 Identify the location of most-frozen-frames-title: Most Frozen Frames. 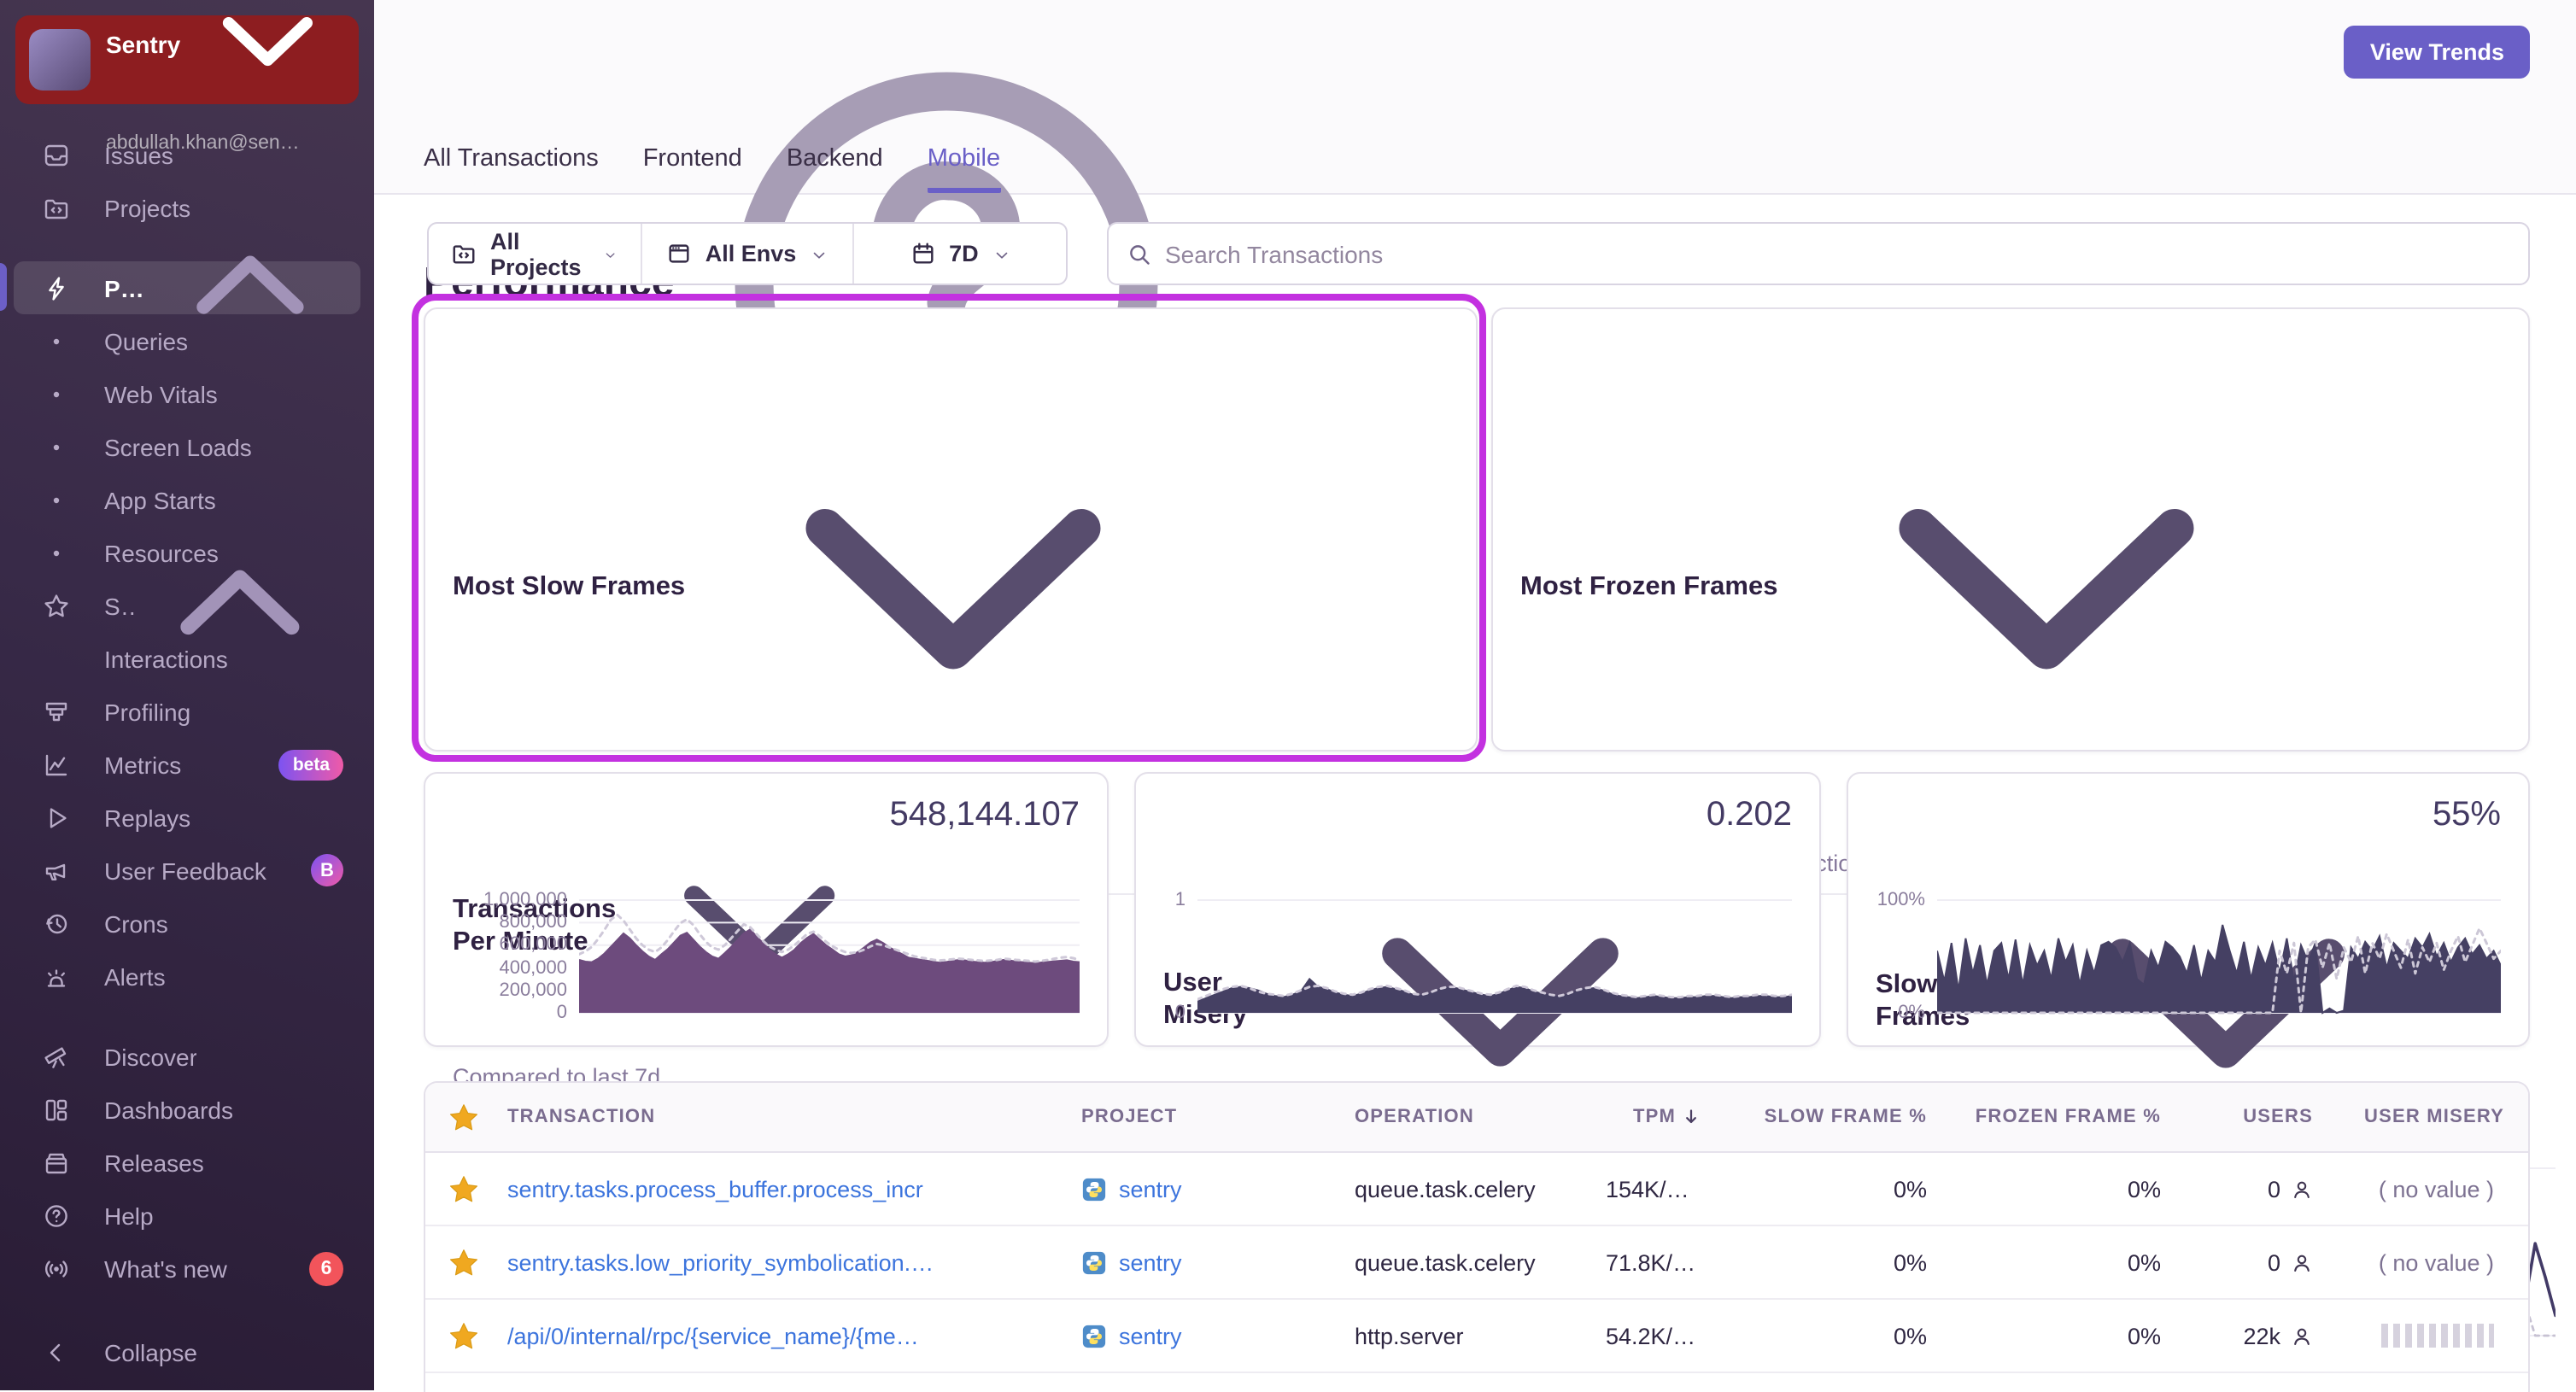
(2010, 586).